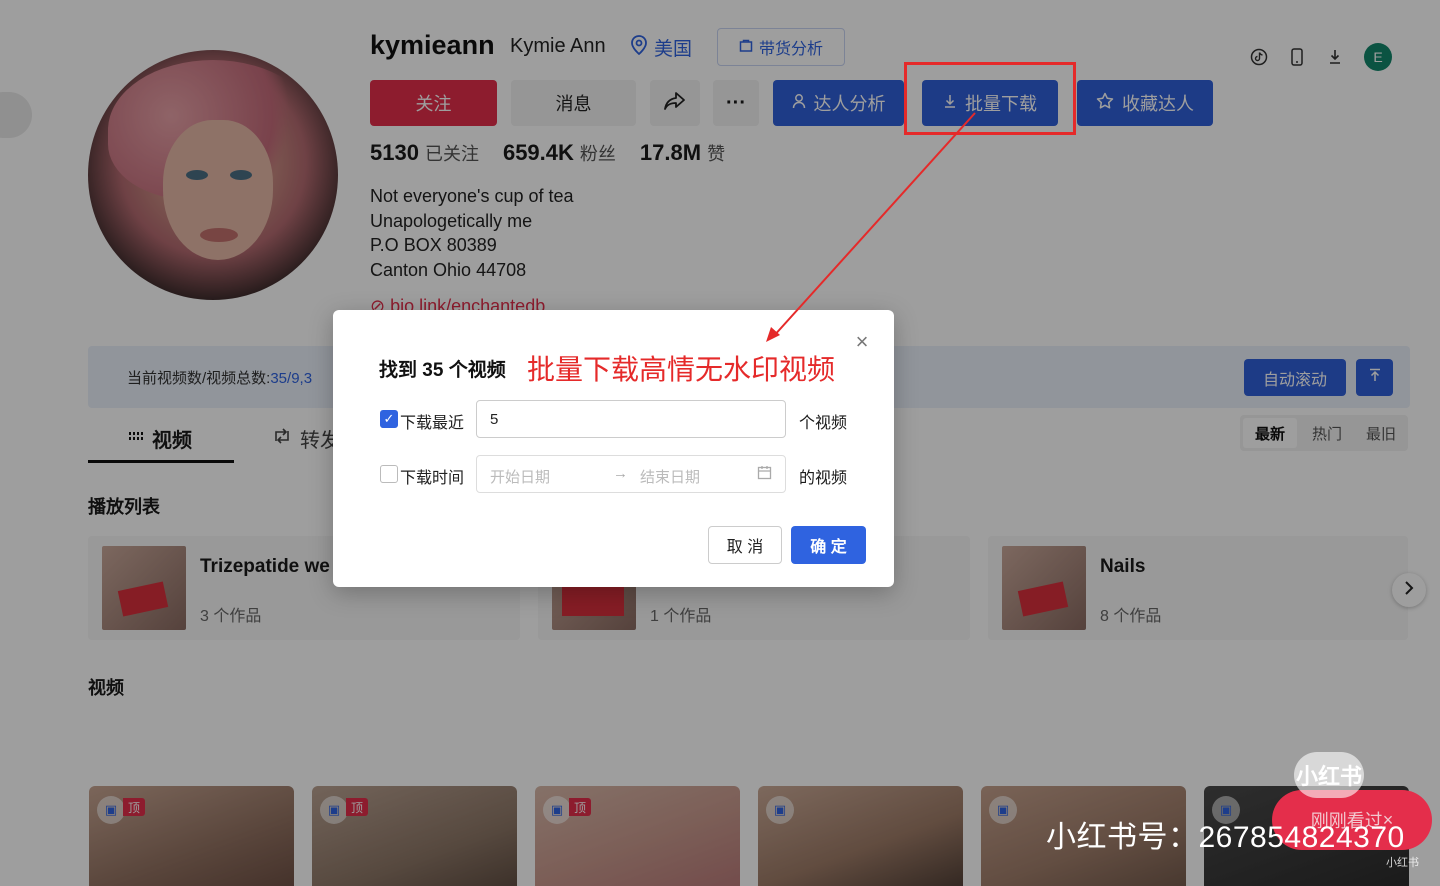 The height and width of the screenshot is (886, 1440). Describe the element at coordinates (389, 419) in the screenshot. I see `recent-checkbox: ✓` at that location.